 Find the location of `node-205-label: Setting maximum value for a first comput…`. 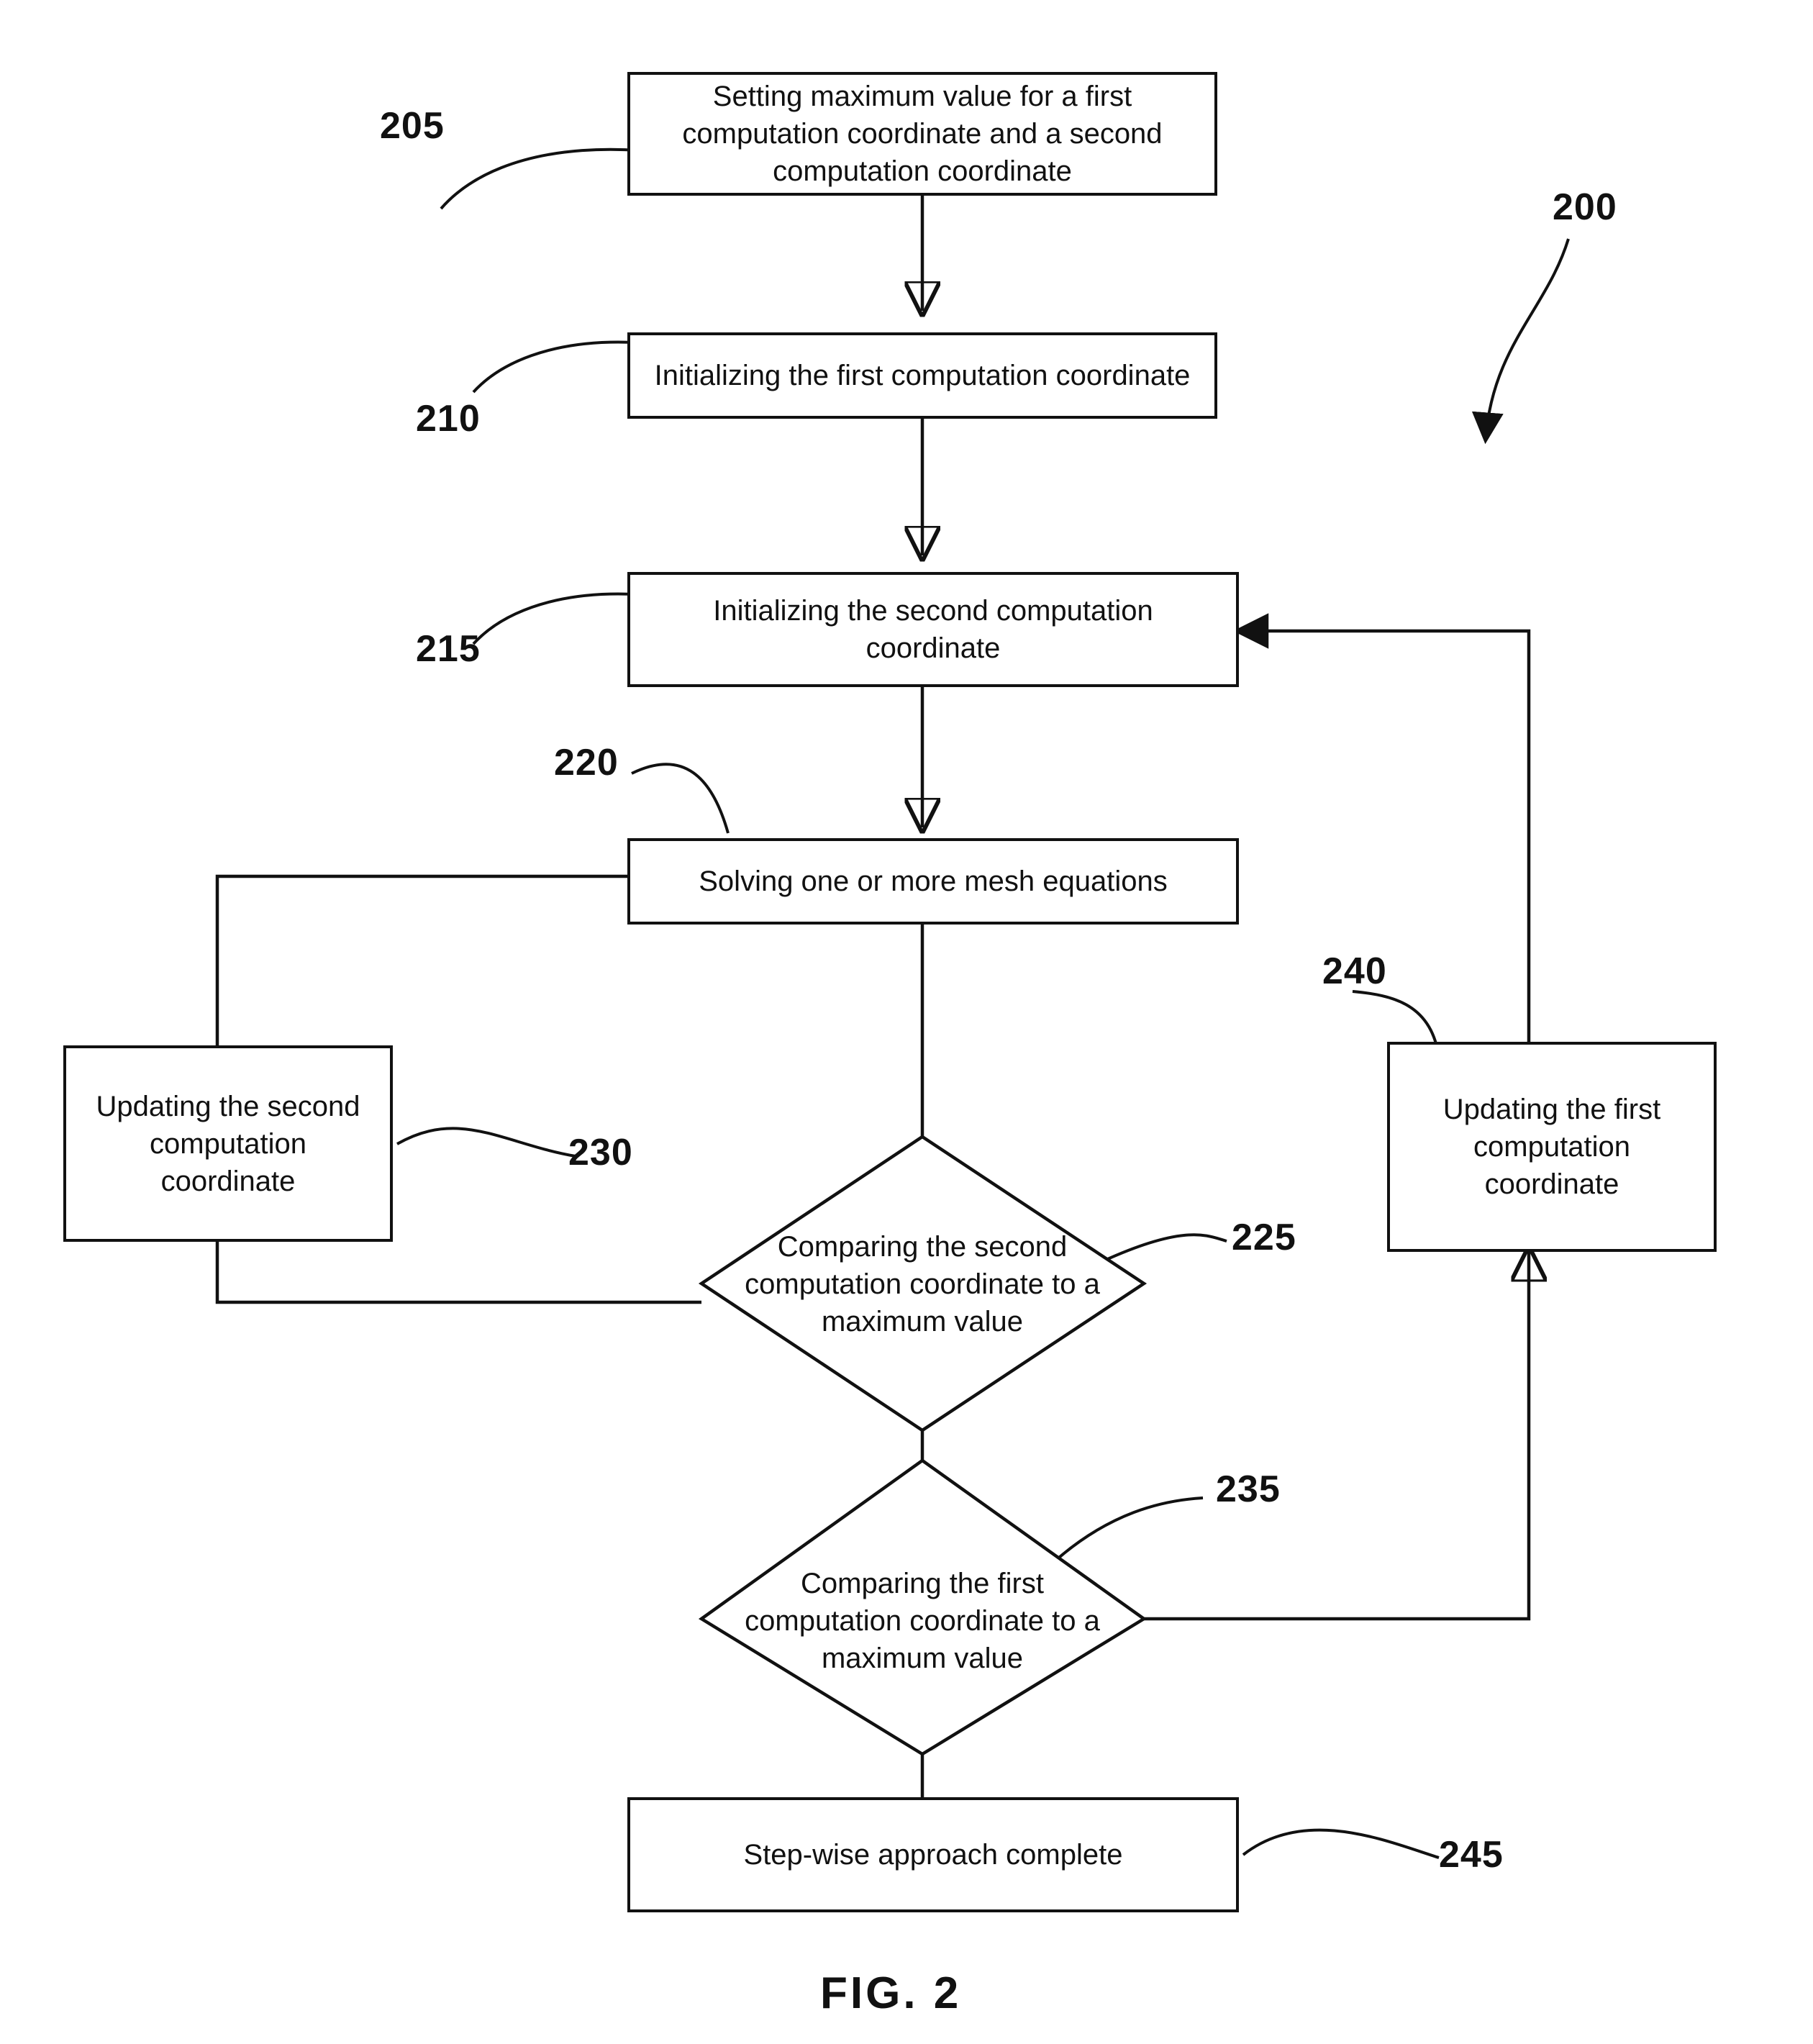

node-205-label: Setting maximum value for a first comput… is located at coordinates (923, 134).